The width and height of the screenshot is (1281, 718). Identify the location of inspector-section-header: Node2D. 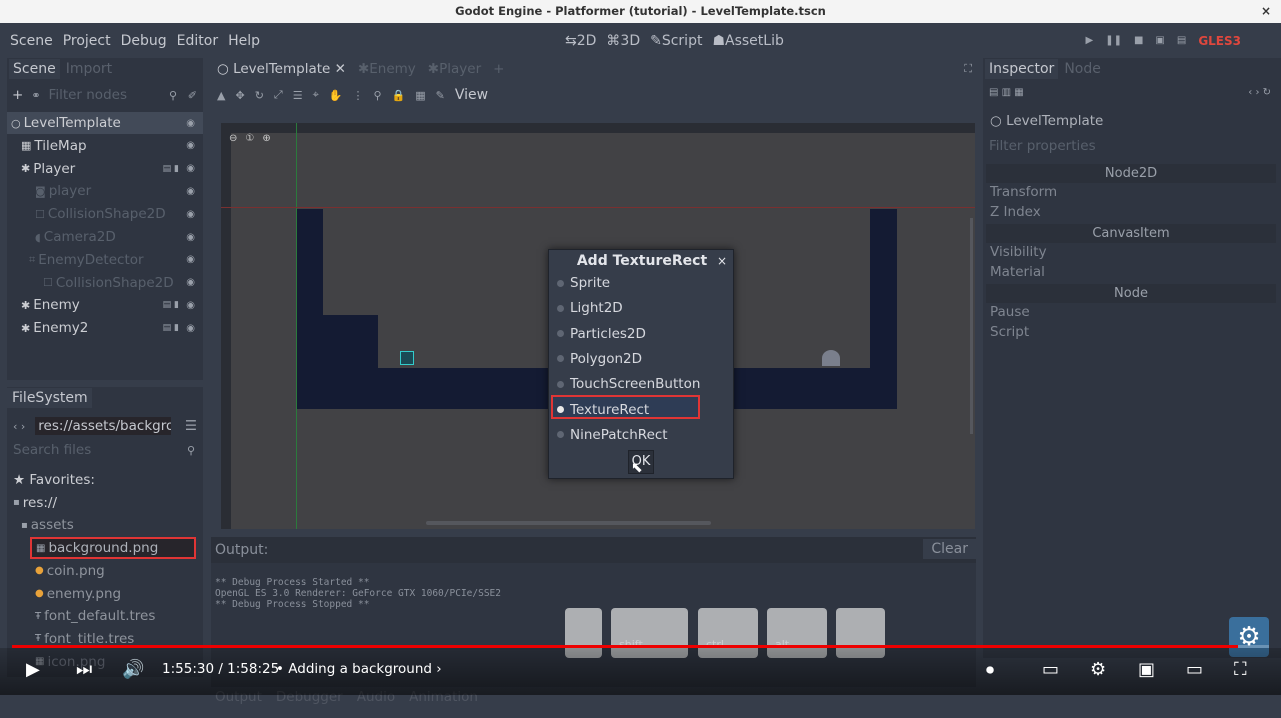
(1131, 173).